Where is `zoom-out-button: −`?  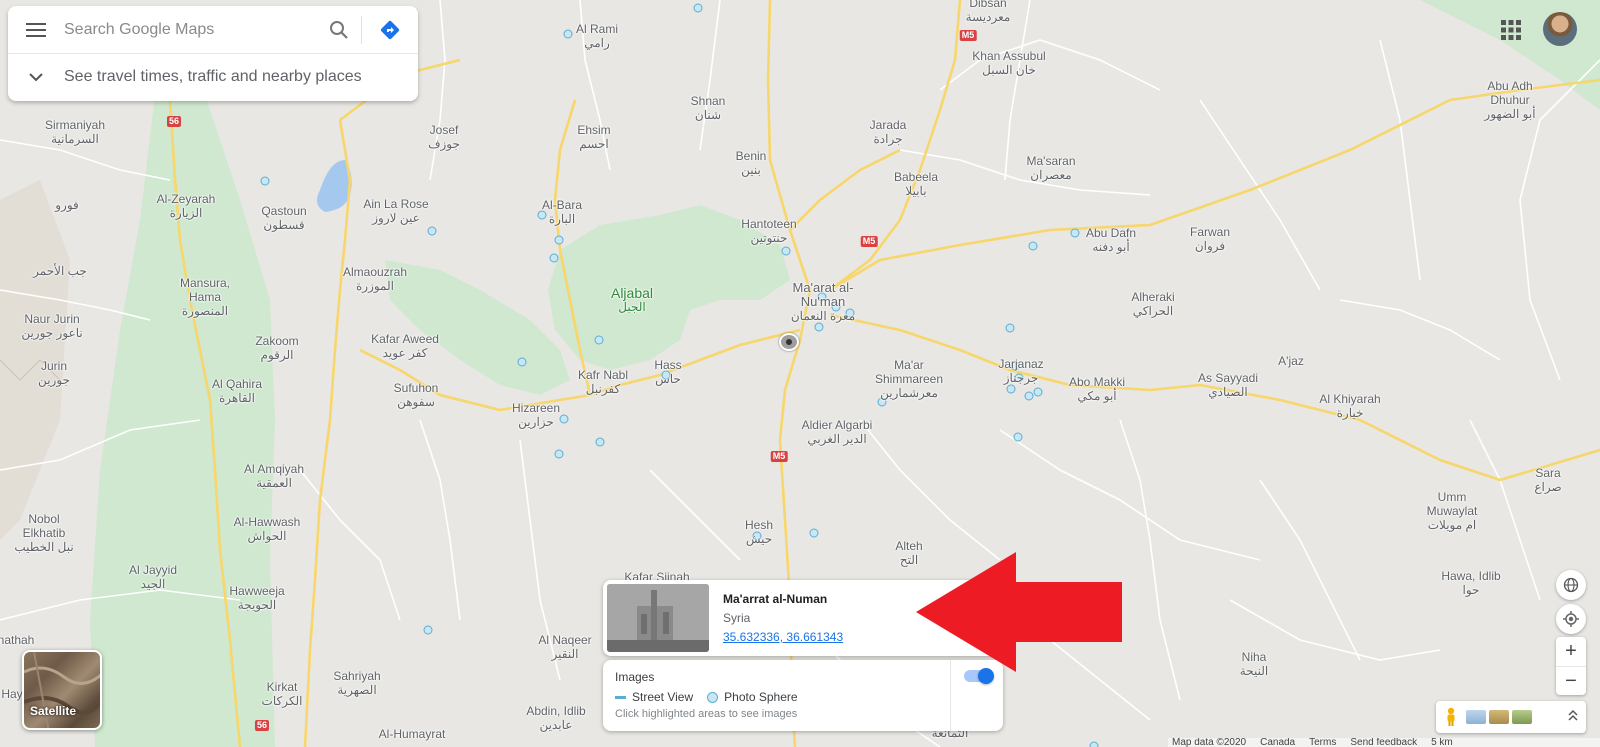
zoom-out-button: − is located at coordinates (1571, 681).